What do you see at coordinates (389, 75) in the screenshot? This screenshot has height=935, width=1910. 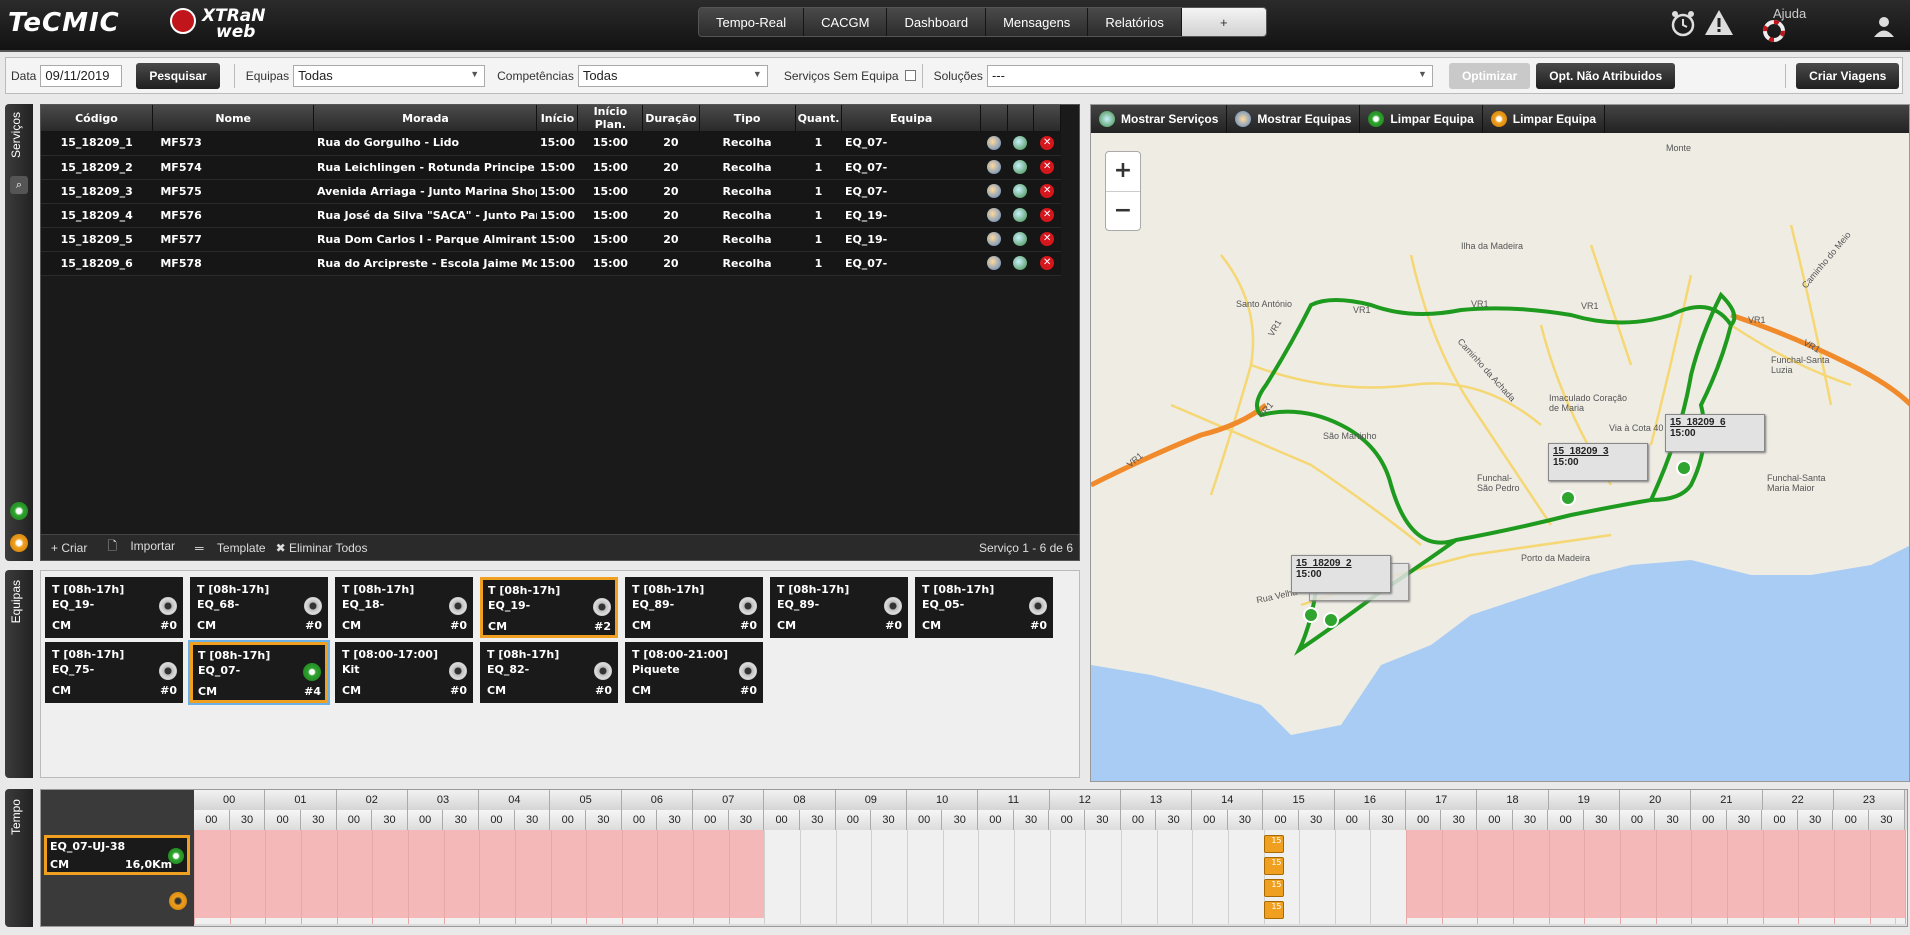 I see `teams-select: Todas ▼` at bounding box center [389, 75].